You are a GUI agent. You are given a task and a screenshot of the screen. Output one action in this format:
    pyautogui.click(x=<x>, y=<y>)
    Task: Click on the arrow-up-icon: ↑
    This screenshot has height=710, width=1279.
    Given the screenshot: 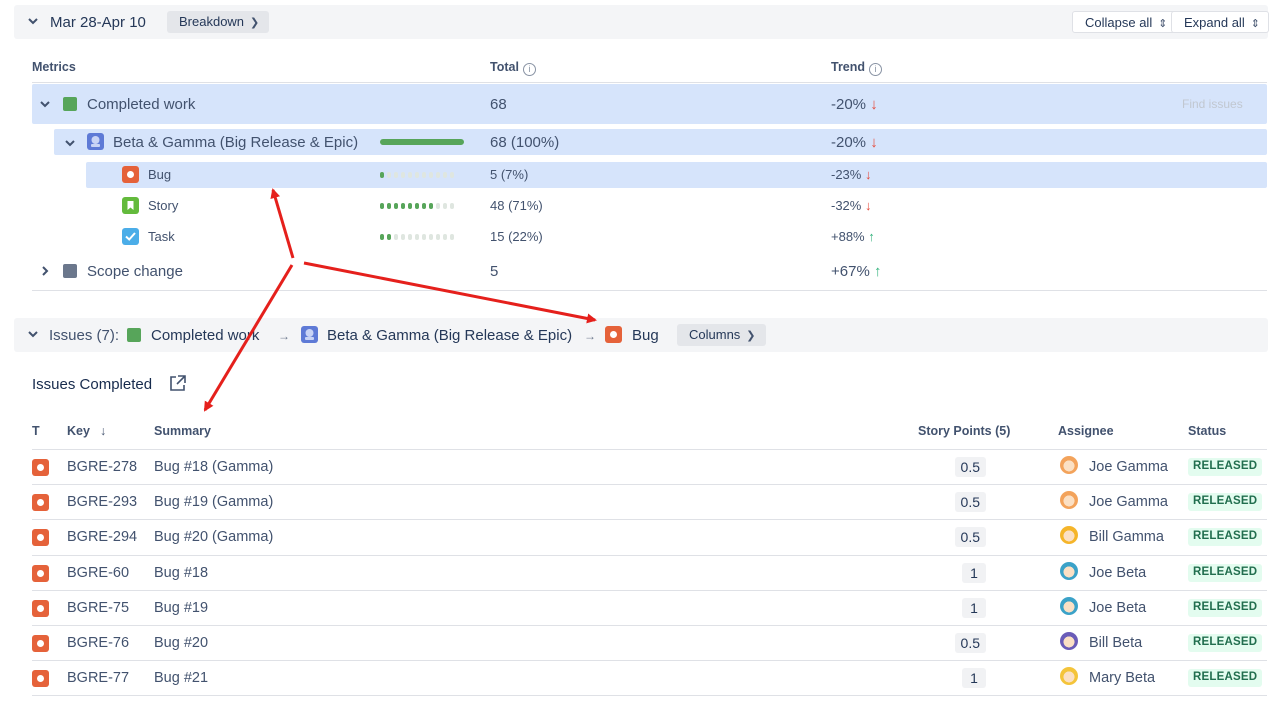 What is the action you would take?
    pyautogui.click(x=877, y=271)
    